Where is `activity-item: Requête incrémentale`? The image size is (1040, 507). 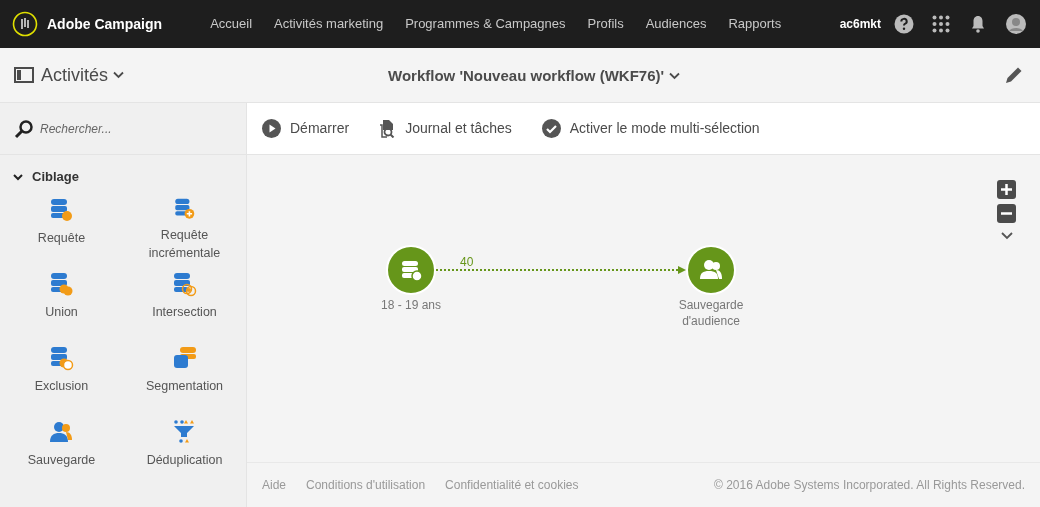 activity-item: Requête incrémentale is located at coordinates (184, 229).